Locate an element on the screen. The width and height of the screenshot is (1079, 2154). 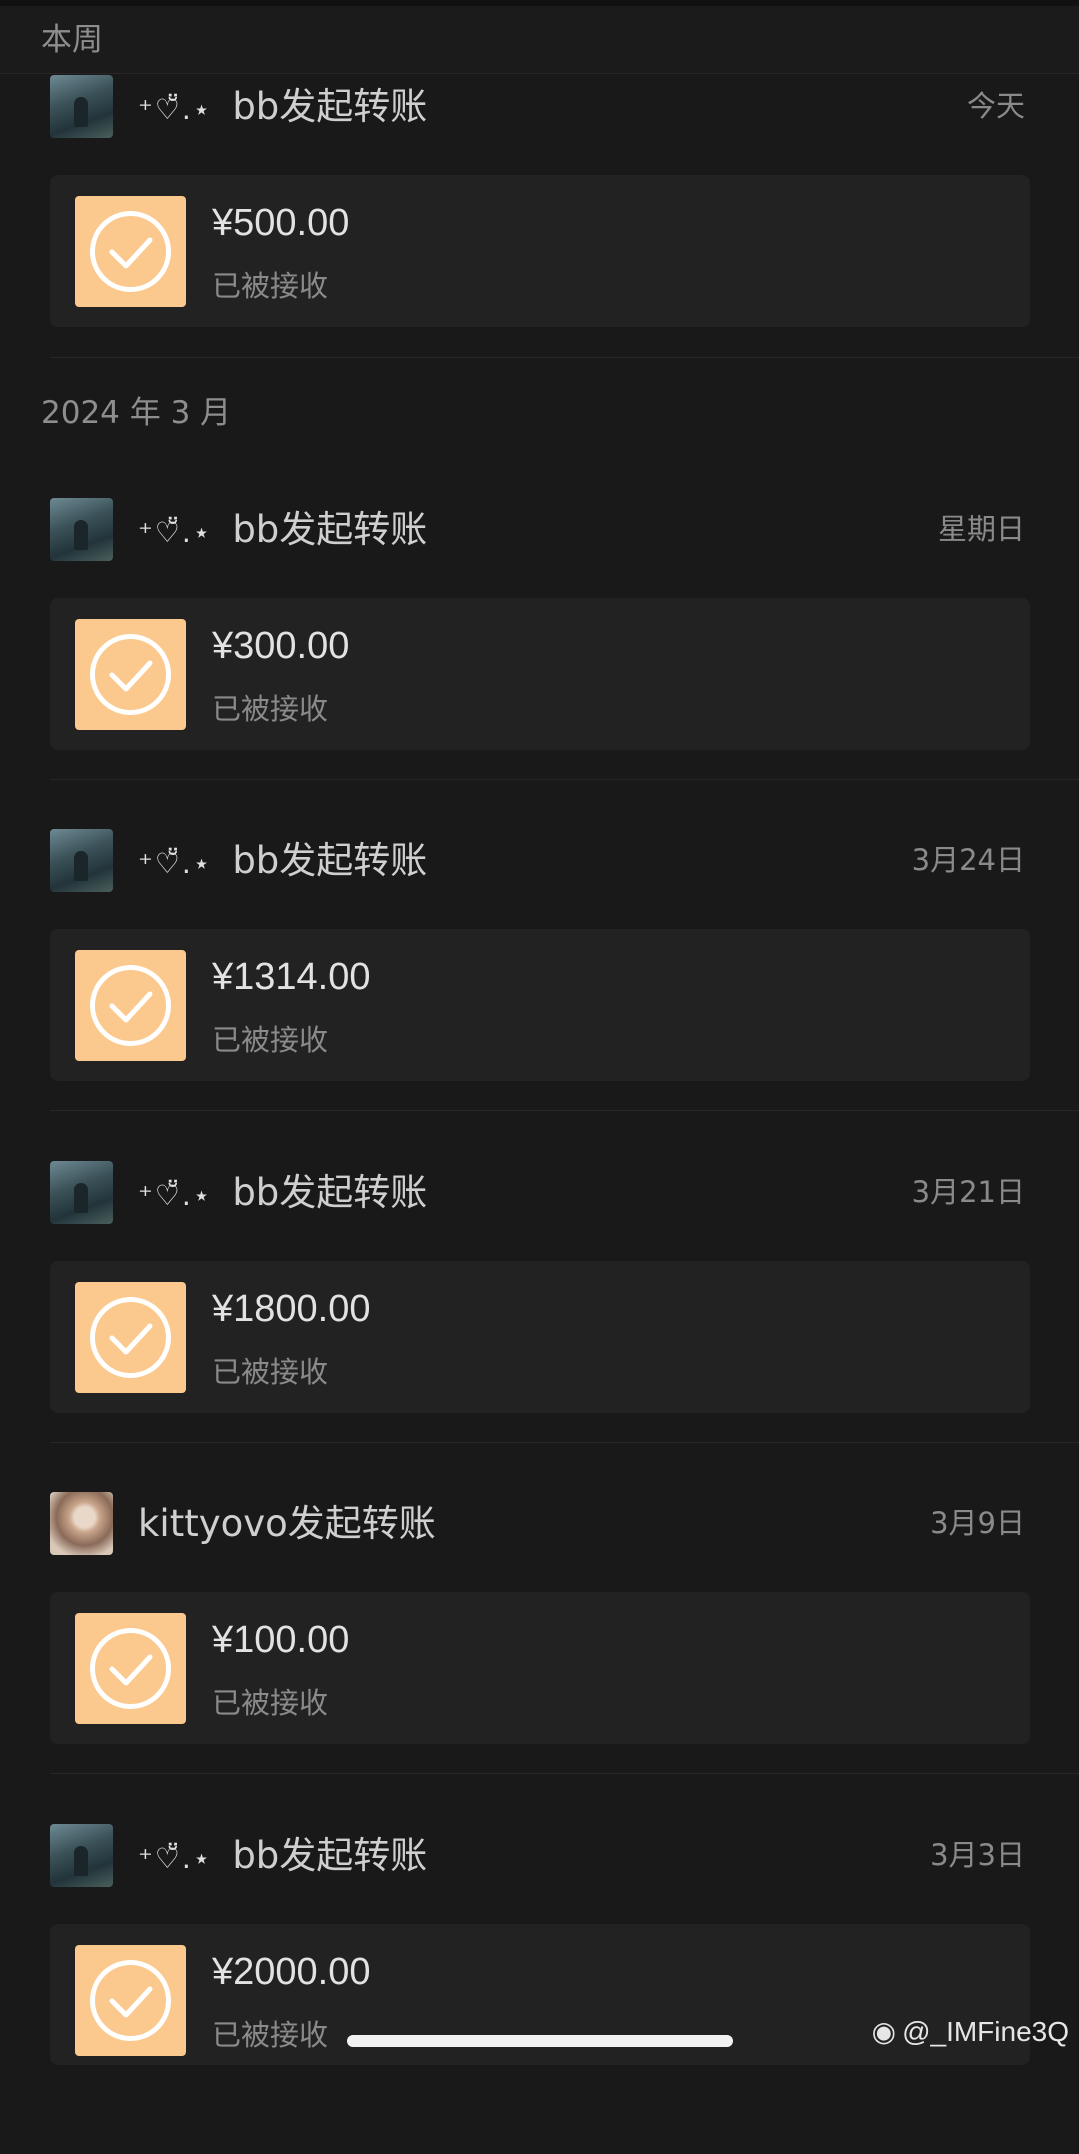
transfer-amount: ¥1314.00 is located at coordinates (291, 977).